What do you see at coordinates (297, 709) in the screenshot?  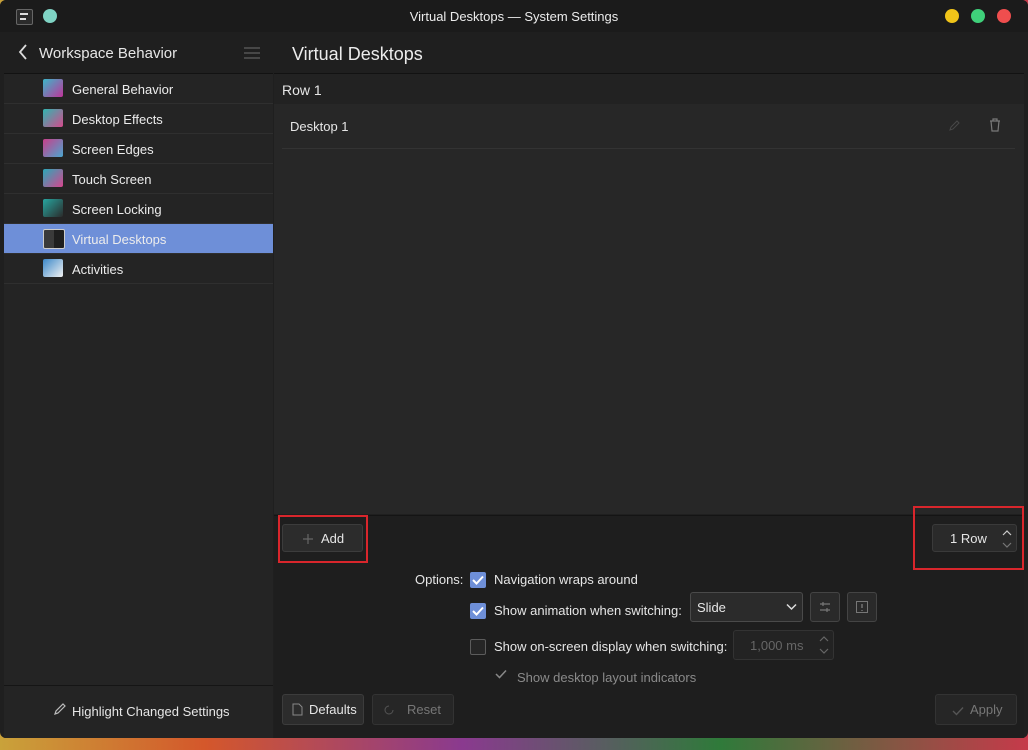 I see `document-icon` at bounding box center [297, 709].